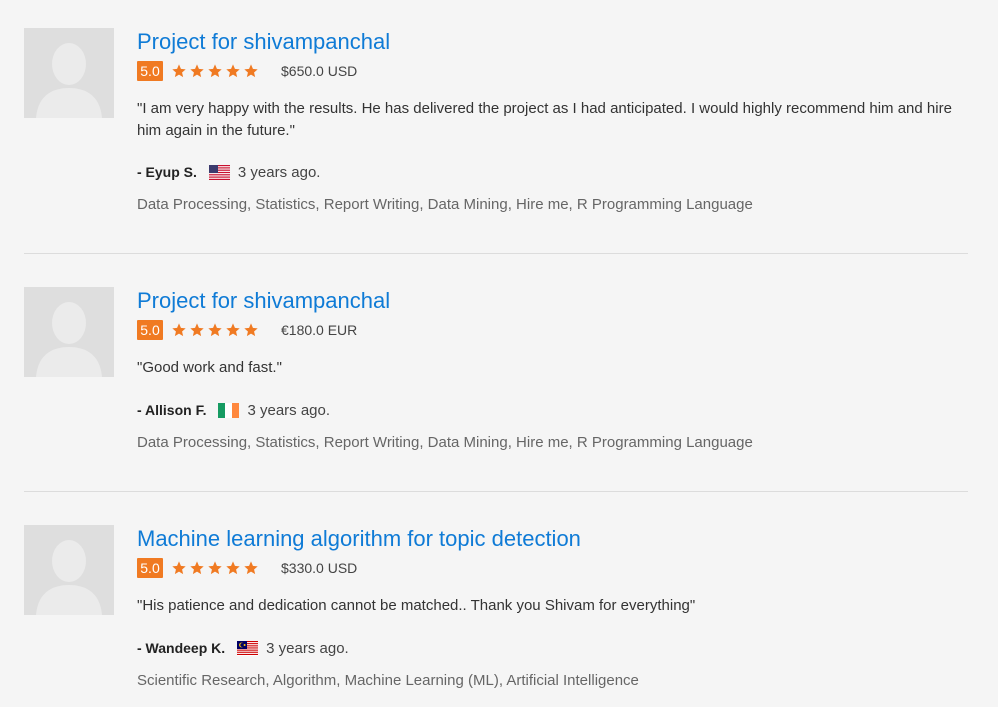 This screenshot has width=998, height=707. I want to click on review-byline: - Eyup S. 3 years ago., so click(228, 172).